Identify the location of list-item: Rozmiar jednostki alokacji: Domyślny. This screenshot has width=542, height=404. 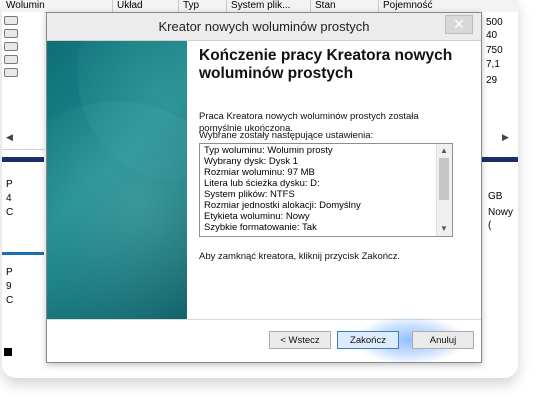
(282, 205).